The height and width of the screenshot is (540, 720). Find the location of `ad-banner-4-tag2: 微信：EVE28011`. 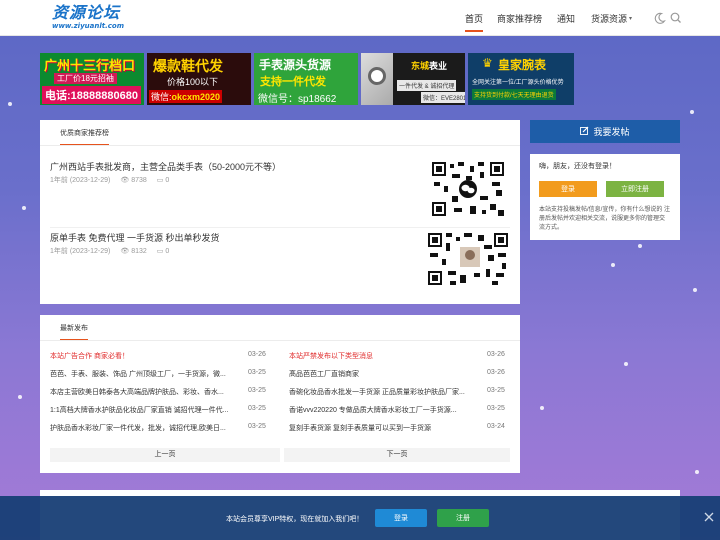

ad-banner-4-tag2: 微信：EVE28011 is located at coordinates (443, 97).